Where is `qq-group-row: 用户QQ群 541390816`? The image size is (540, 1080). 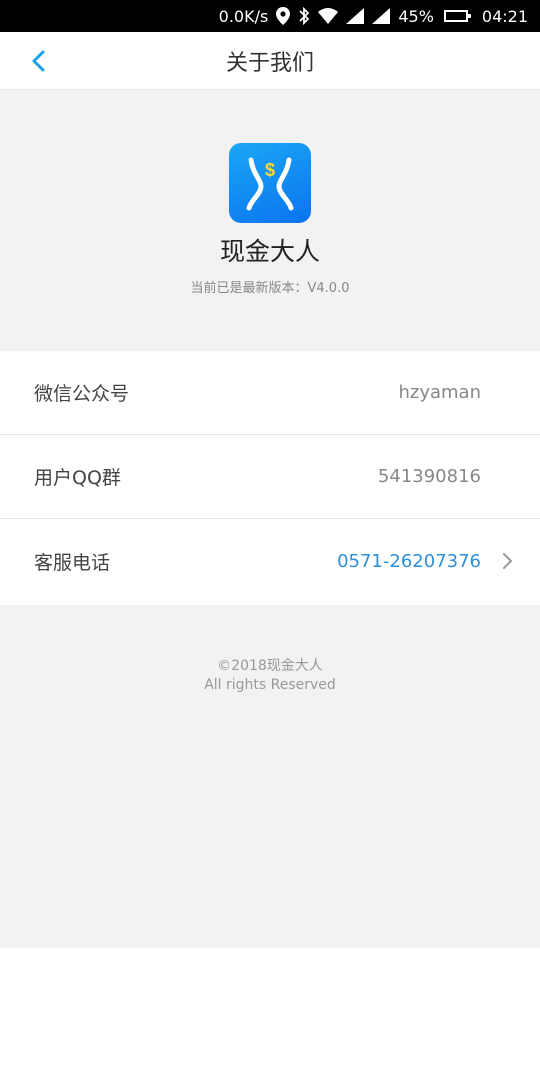 qq-group-row: 用户QQ群 541390816 is located at coordinates (270, 477).